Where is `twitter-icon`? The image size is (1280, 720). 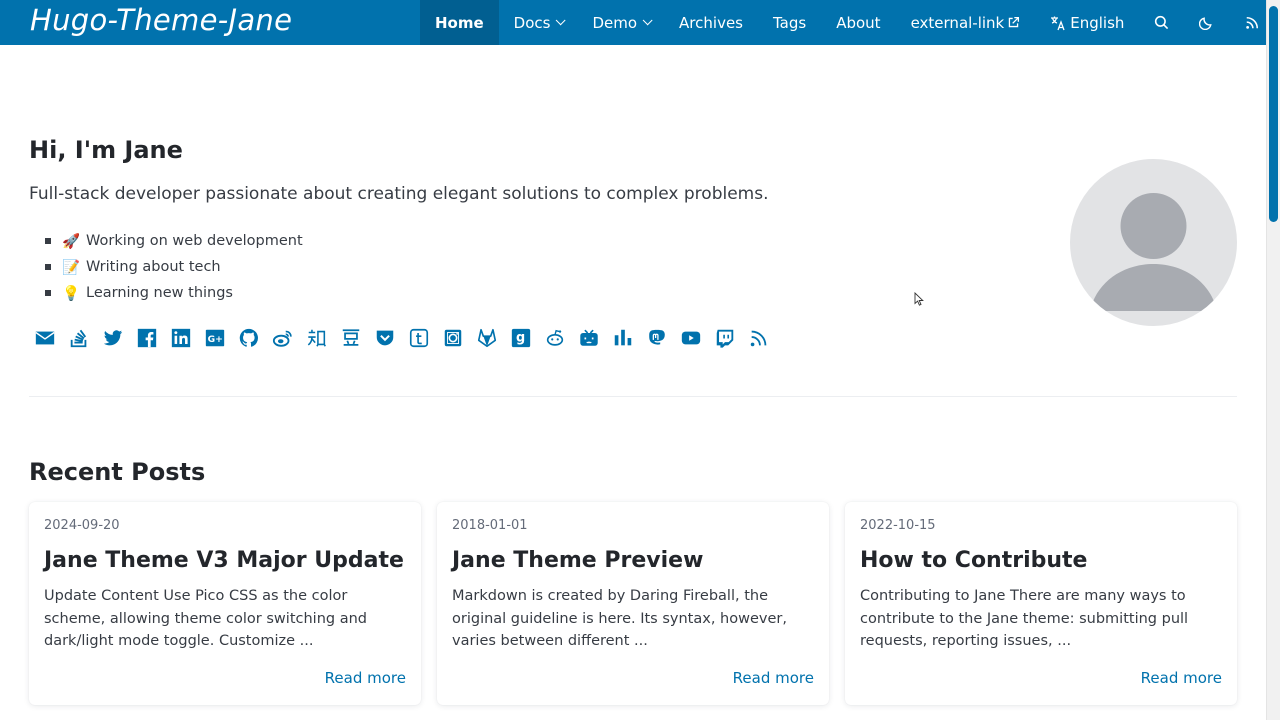
twitter-icon is located at coordinates (113, 338).